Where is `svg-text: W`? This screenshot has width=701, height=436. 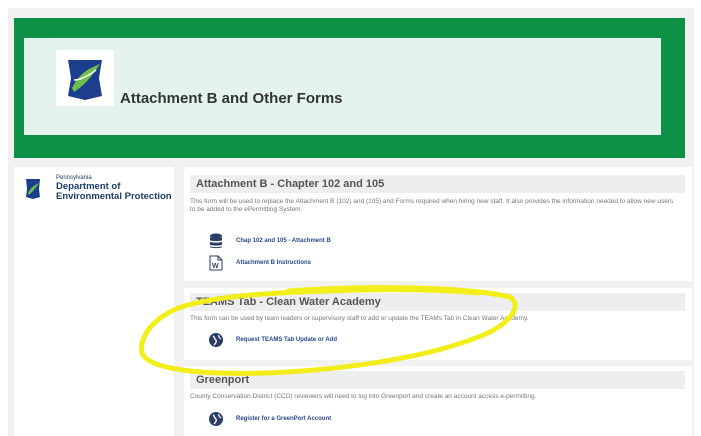 svg-text: W is located at coordinates (215, 266).